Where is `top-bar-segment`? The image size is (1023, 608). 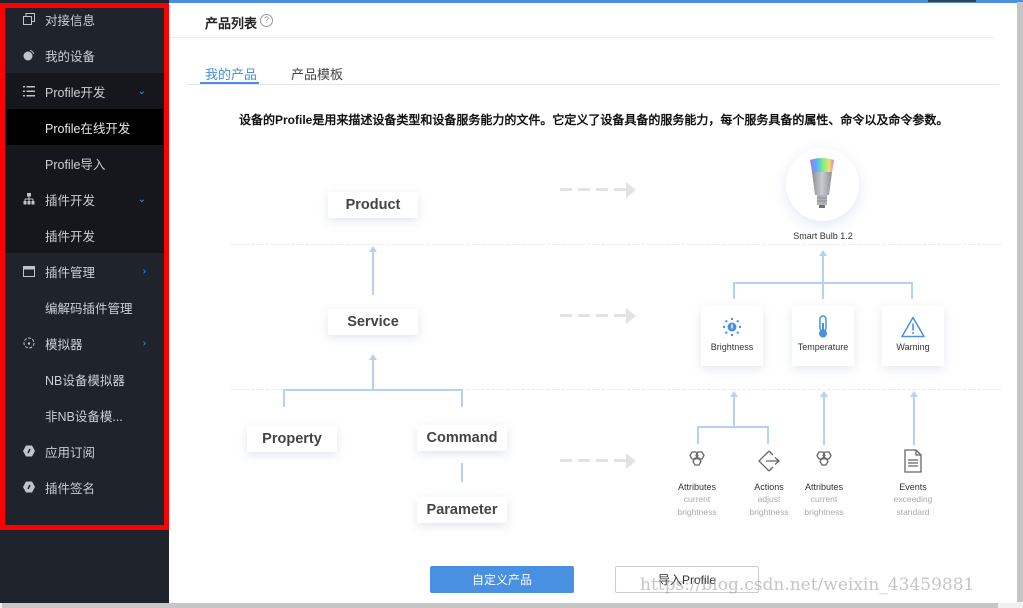 top-bar-segment is located at coordinates (952, 1).